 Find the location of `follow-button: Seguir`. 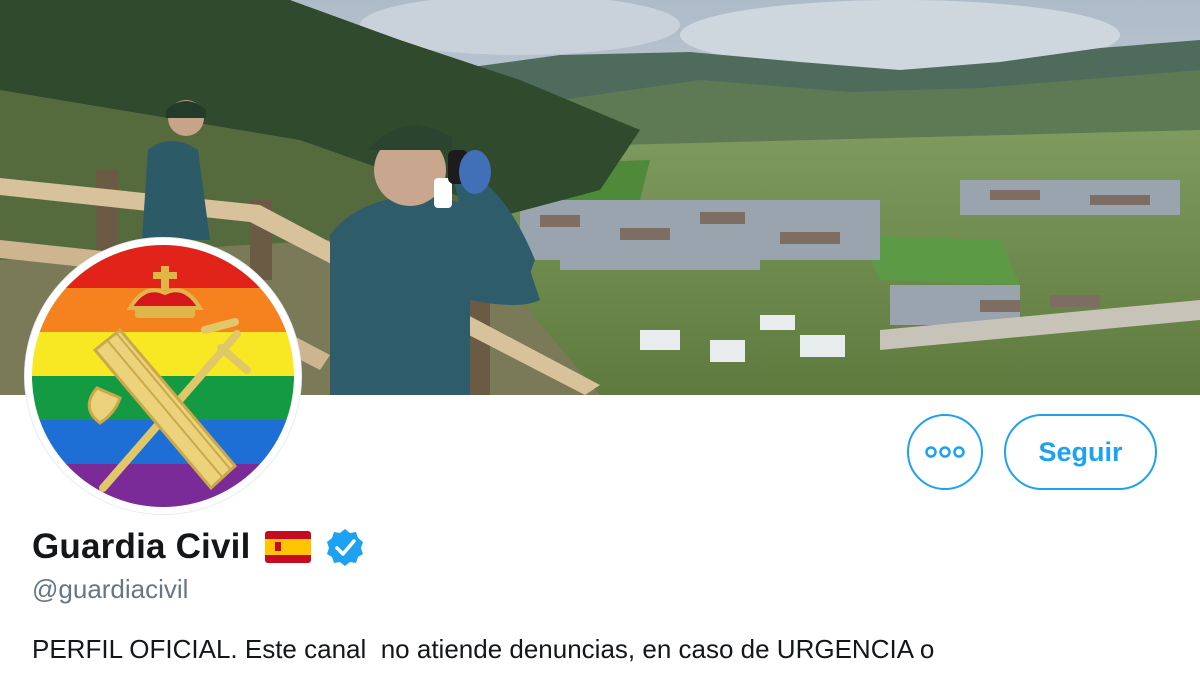

follow-button: Seguir is located at coordinates (1080, 452).